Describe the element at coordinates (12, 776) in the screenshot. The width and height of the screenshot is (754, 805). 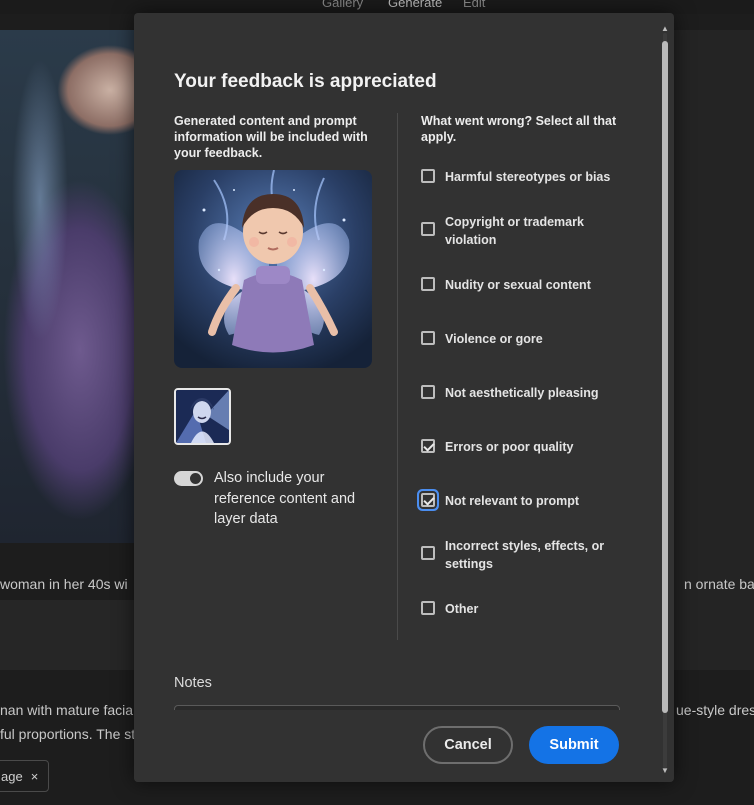
I see `chip-label: age` at that location.